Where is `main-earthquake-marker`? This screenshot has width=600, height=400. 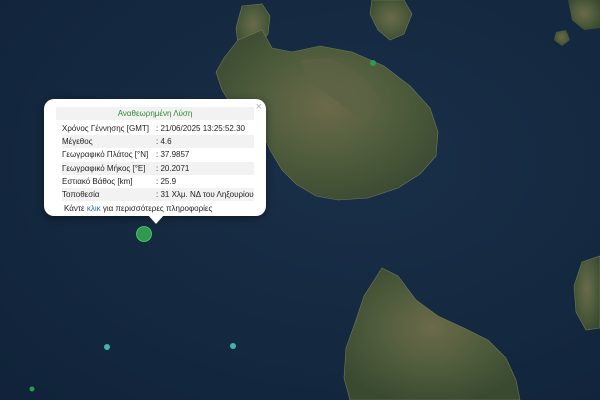
main-earthquake-marker is located at coordinates (144, 234).